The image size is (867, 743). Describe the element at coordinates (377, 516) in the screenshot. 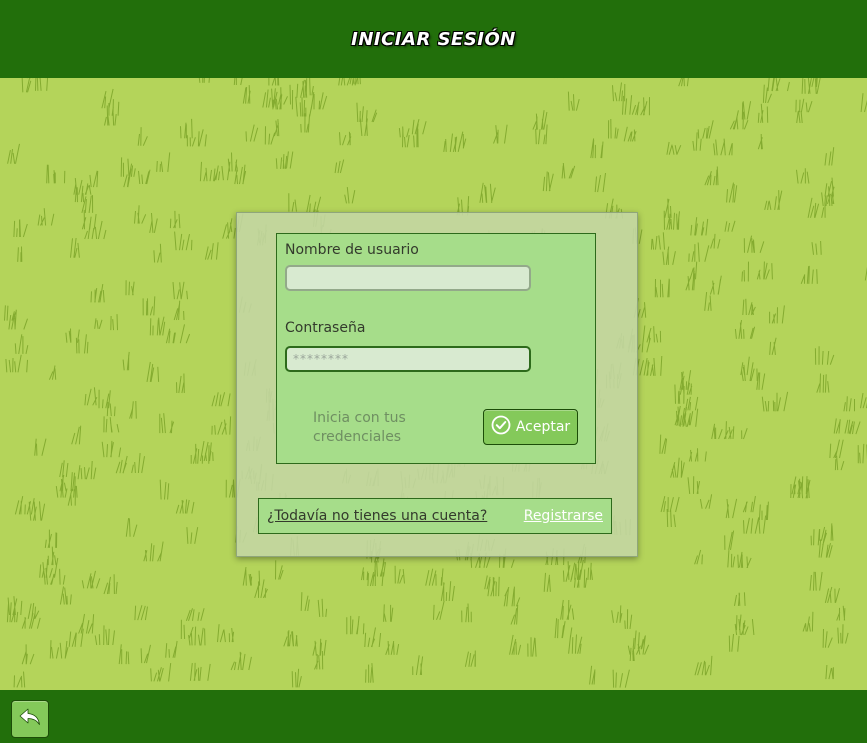

I see `register-question: ¿Todavía no tienes una cuenta?` at that location.